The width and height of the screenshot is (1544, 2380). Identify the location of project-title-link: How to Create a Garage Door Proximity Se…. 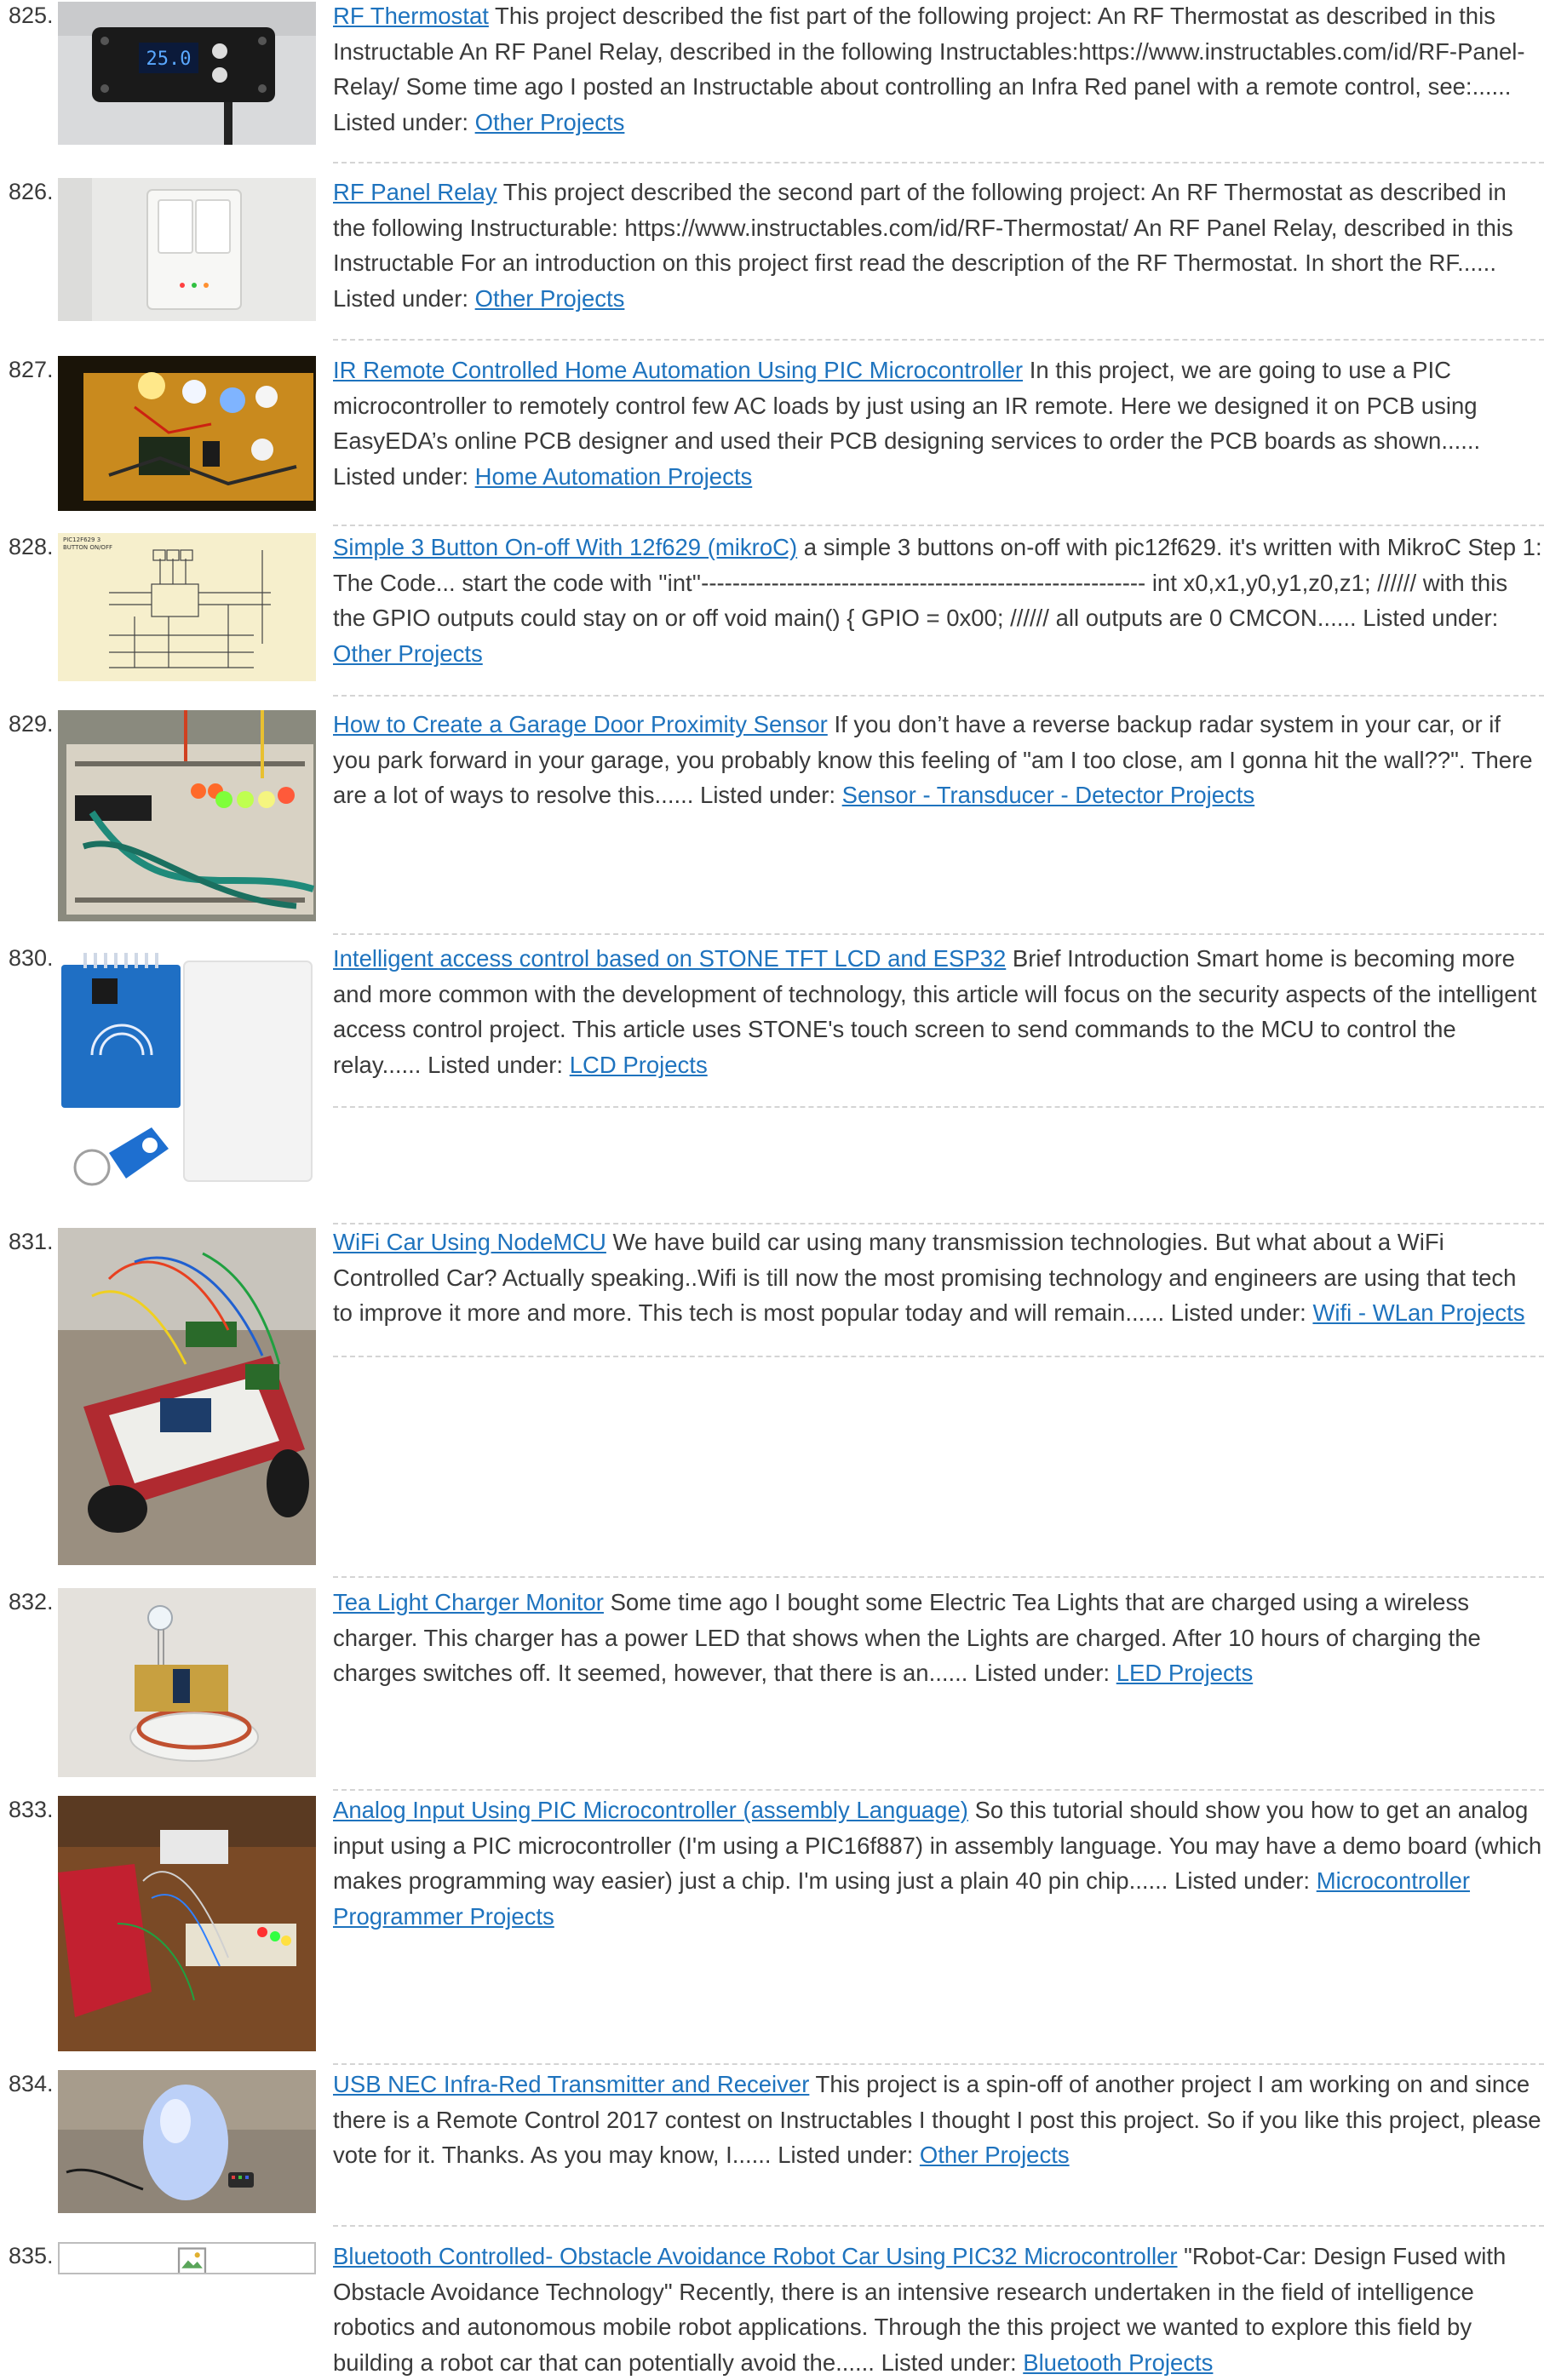
(580, 724).